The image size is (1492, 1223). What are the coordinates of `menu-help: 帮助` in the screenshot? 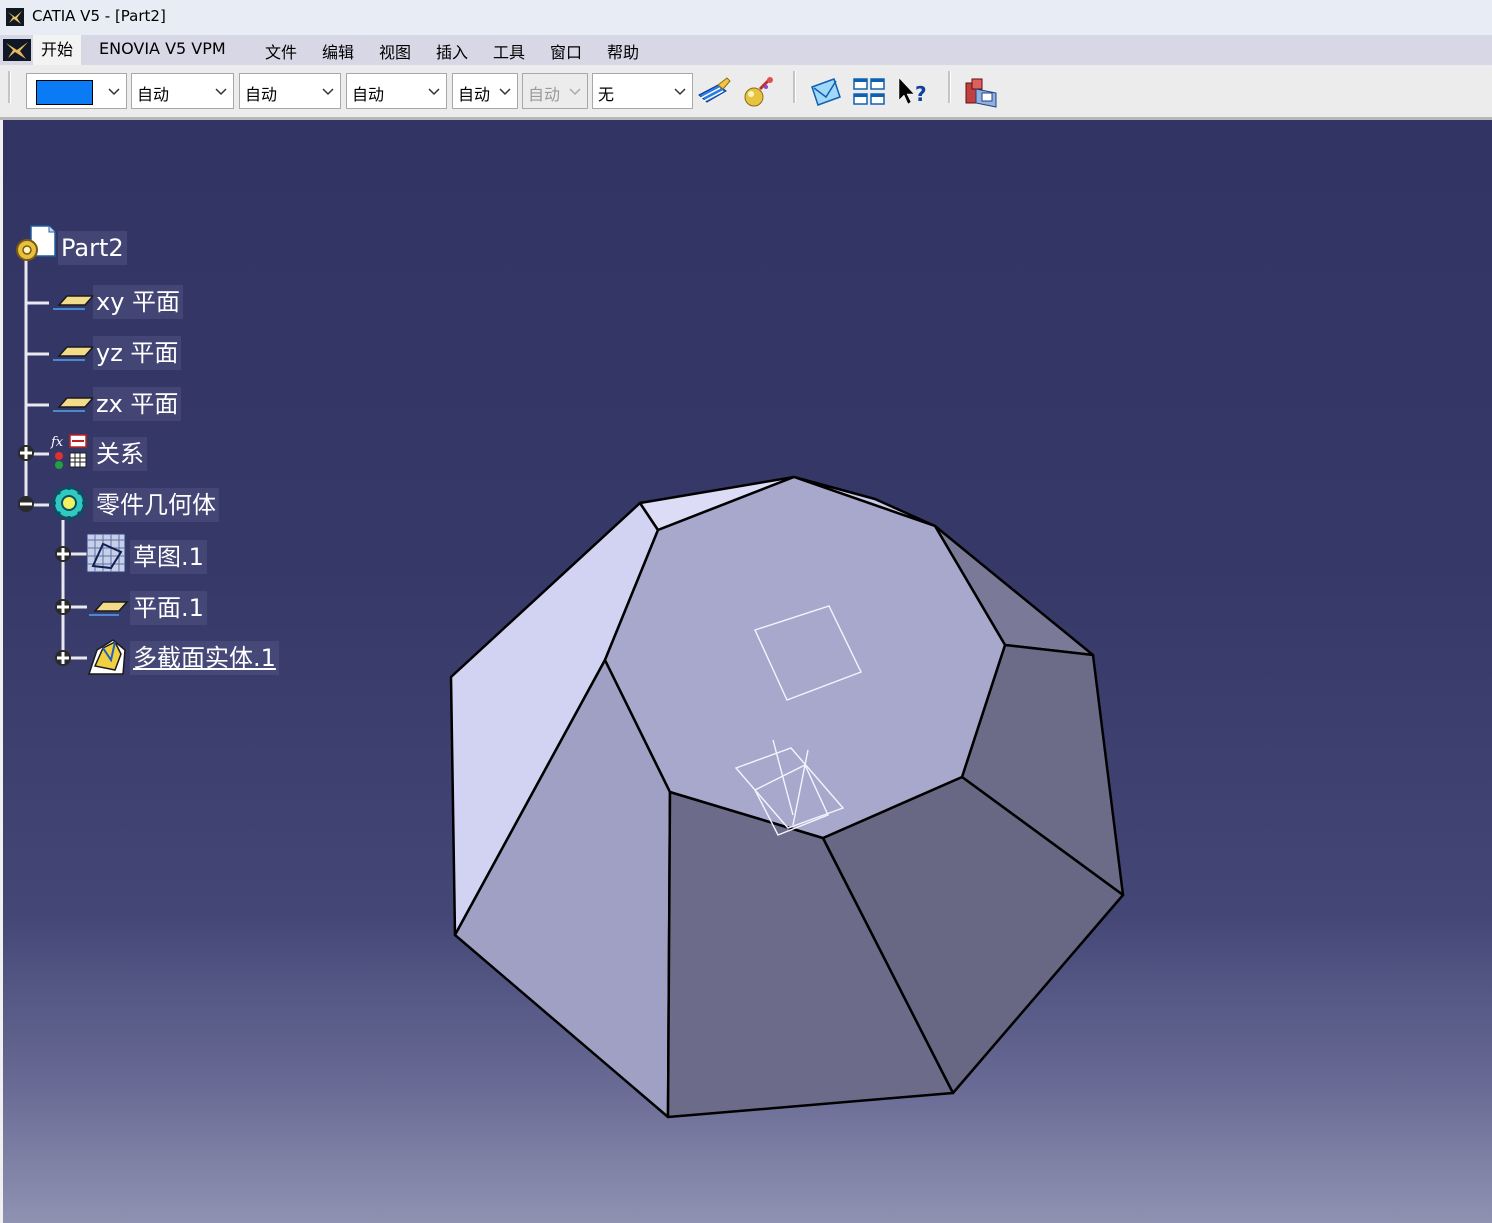 It's located at (623, 51).